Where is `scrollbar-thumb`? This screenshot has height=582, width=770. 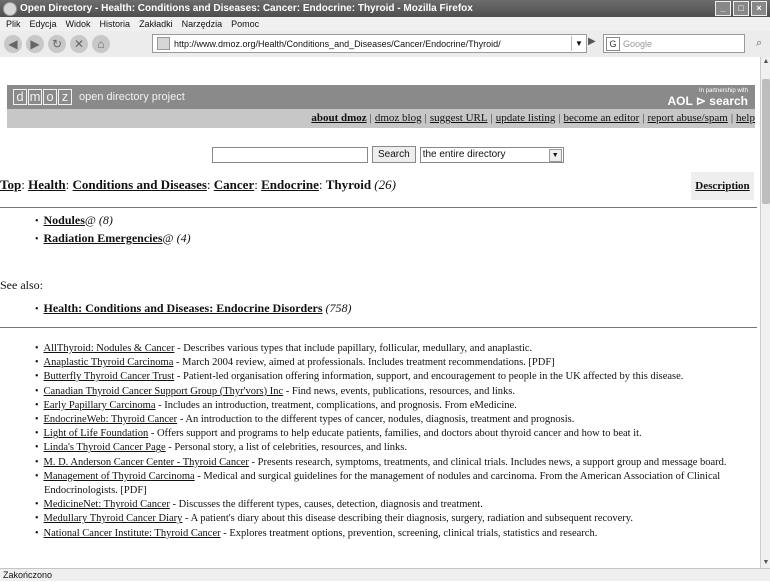
scrollbar-thumb is located at coordinates (766, 141).